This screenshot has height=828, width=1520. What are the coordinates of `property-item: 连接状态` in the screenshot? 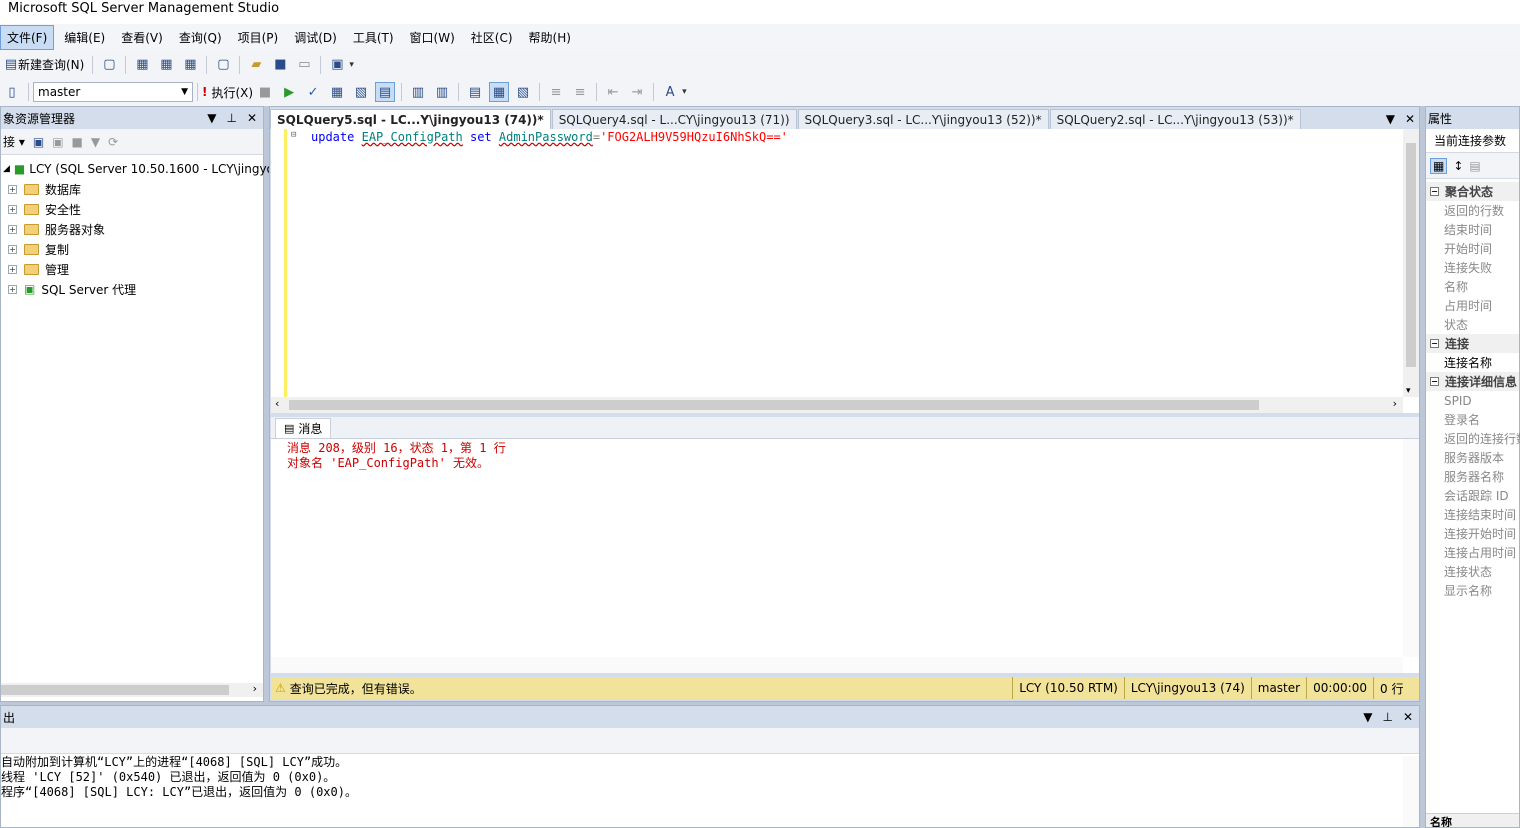 It's located at (1472, 571).